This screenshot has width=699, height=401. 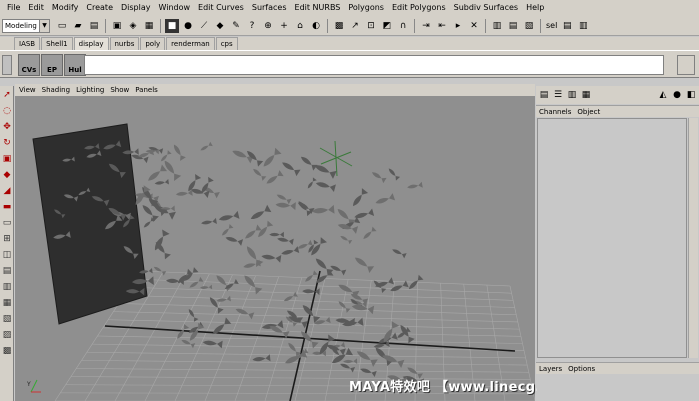 I want to click on select-object-icon: ◈, so click(x=133, y=26).